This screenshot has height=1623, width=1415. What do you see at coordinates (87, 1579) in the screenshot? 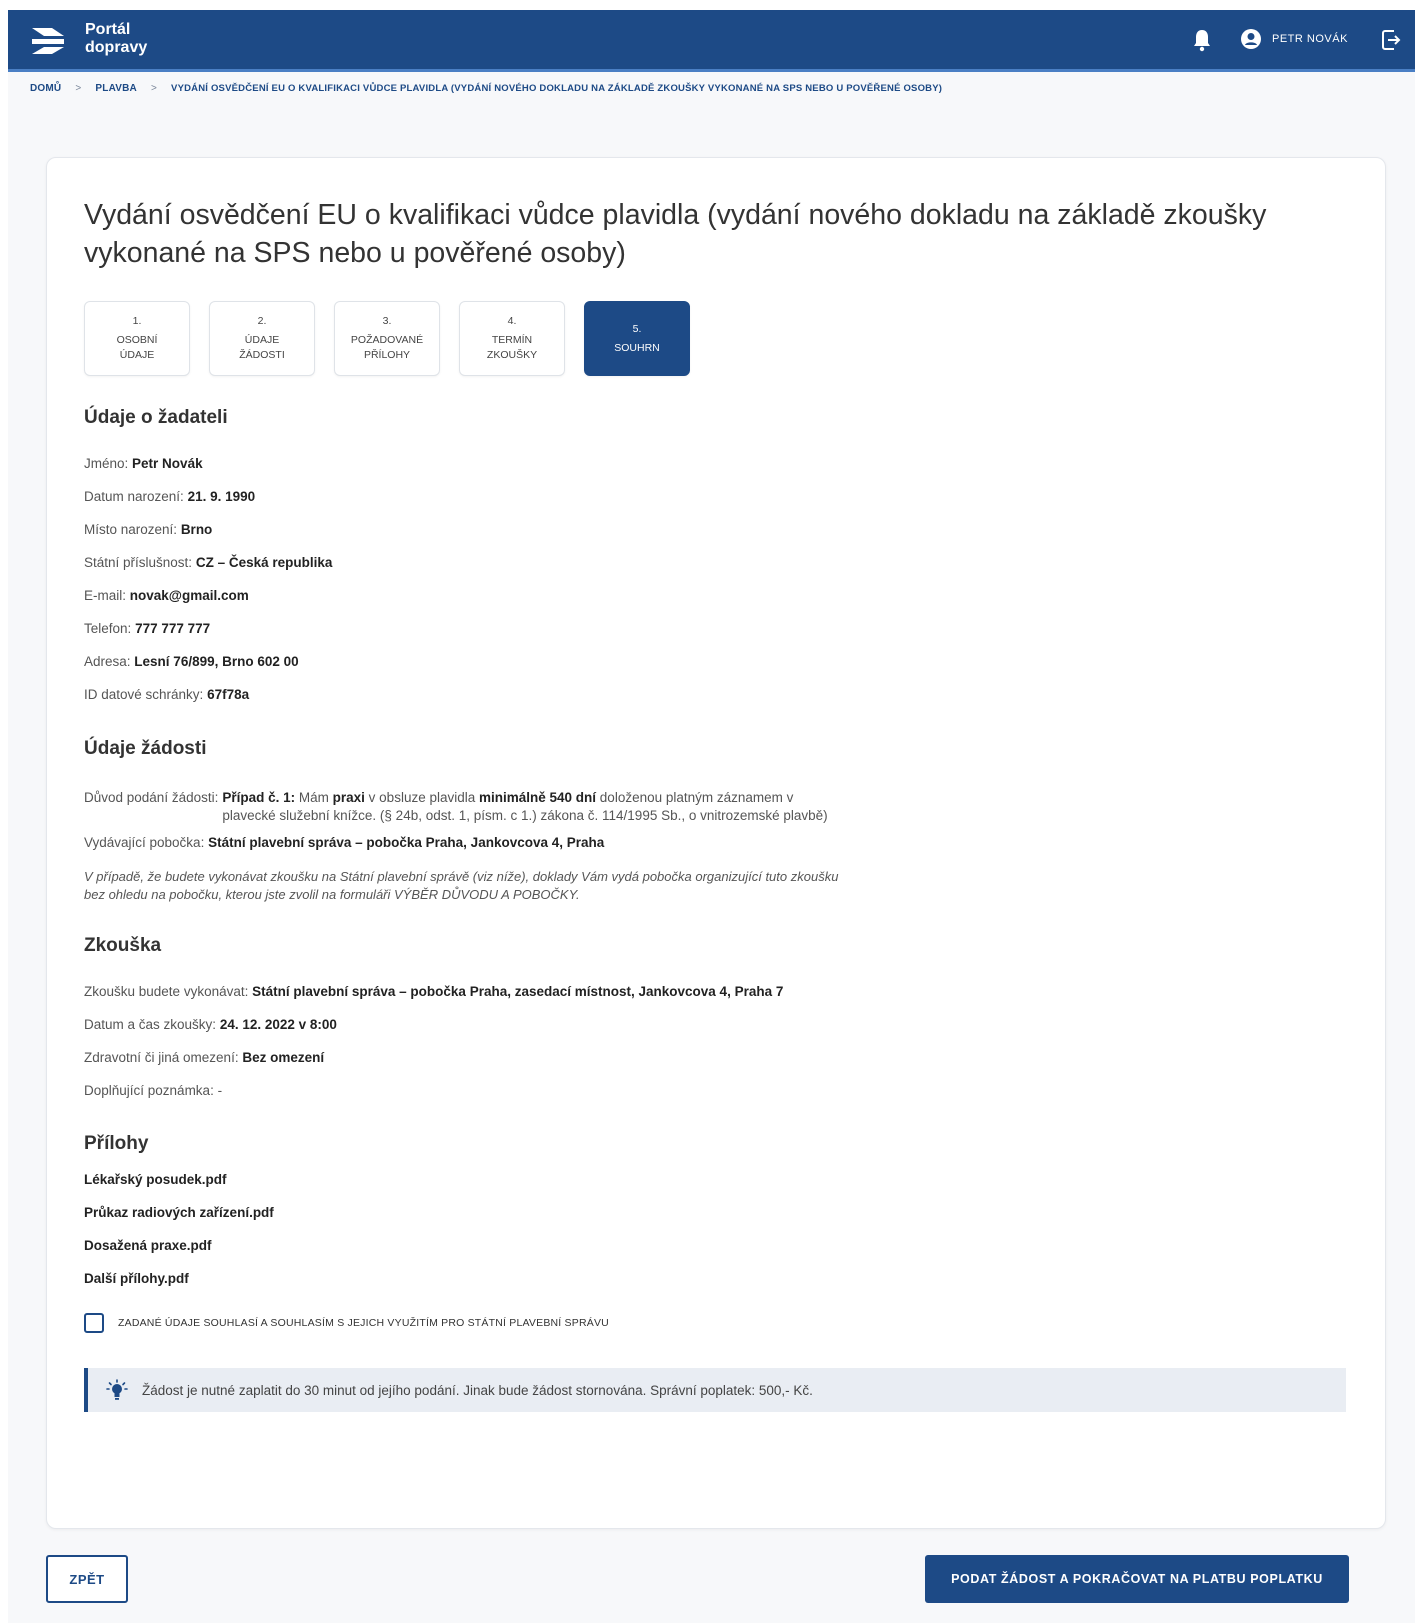
I see `back-button: ZPĚT` at bounding box center [87, 1579].